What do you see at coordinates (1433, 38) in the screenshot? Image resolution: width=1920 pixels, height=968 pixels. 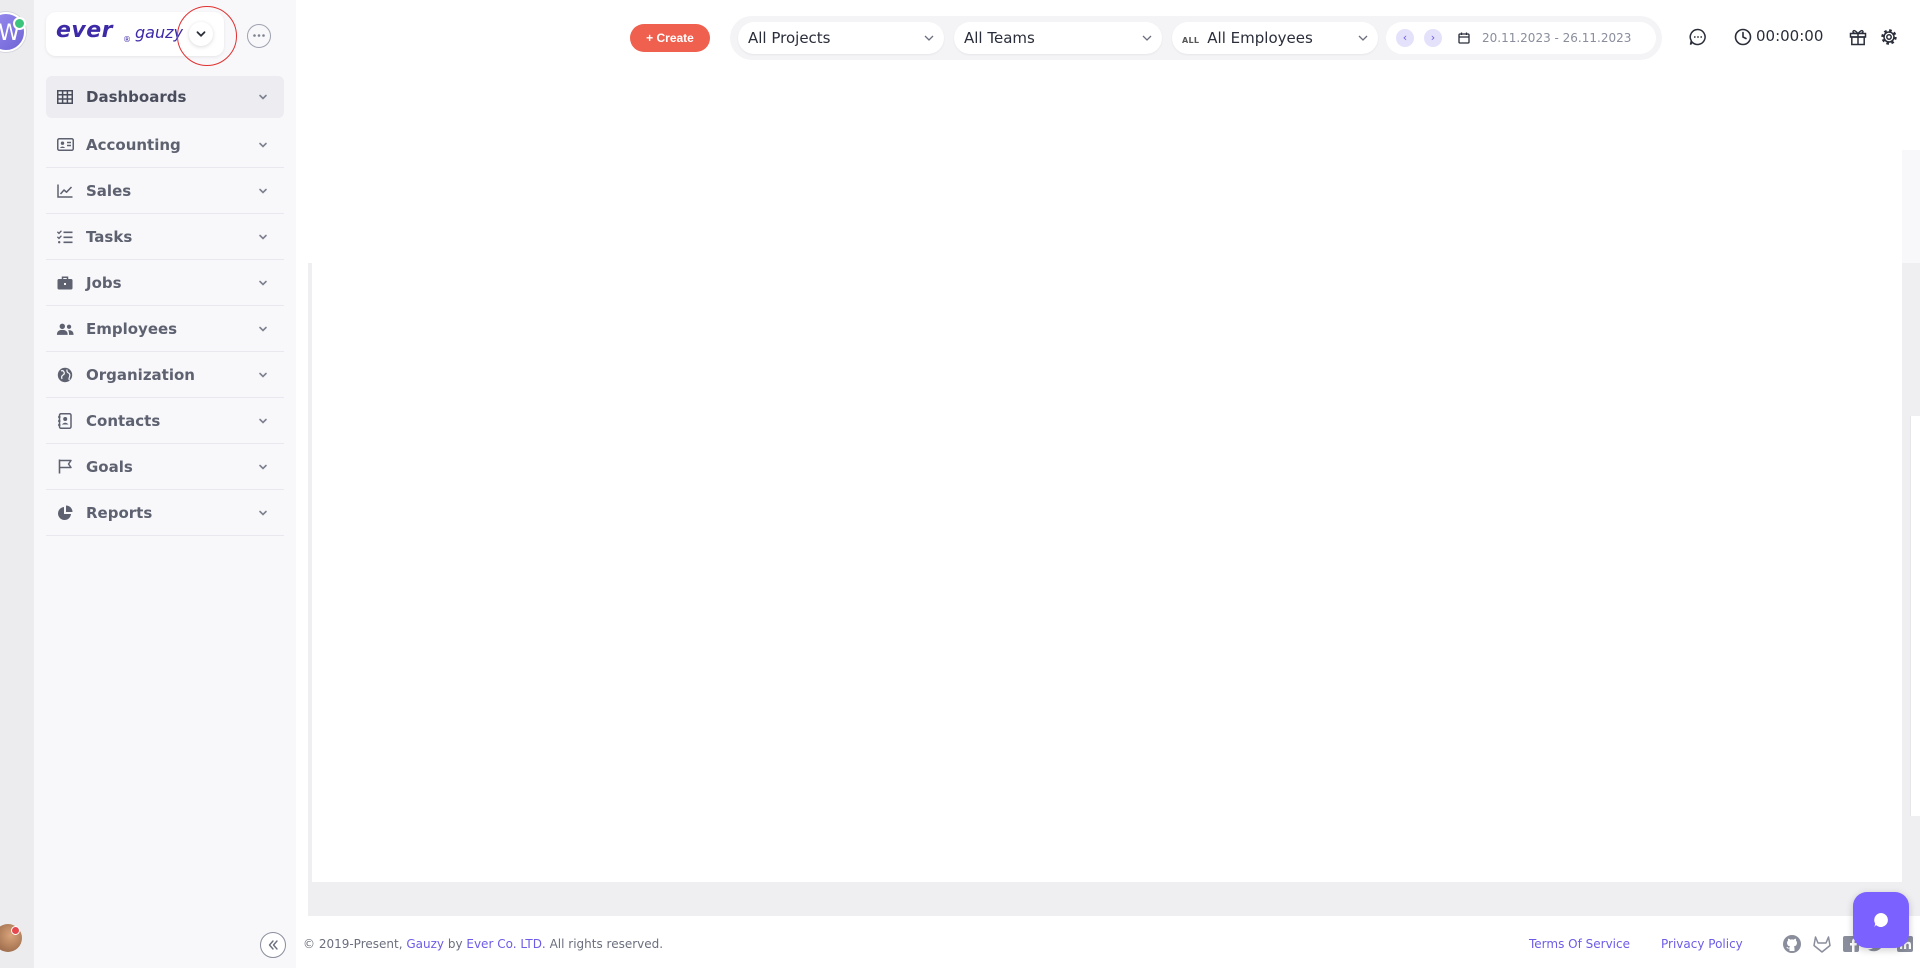 I see `next-week-button: ›` at bounding box center [1433, 38].